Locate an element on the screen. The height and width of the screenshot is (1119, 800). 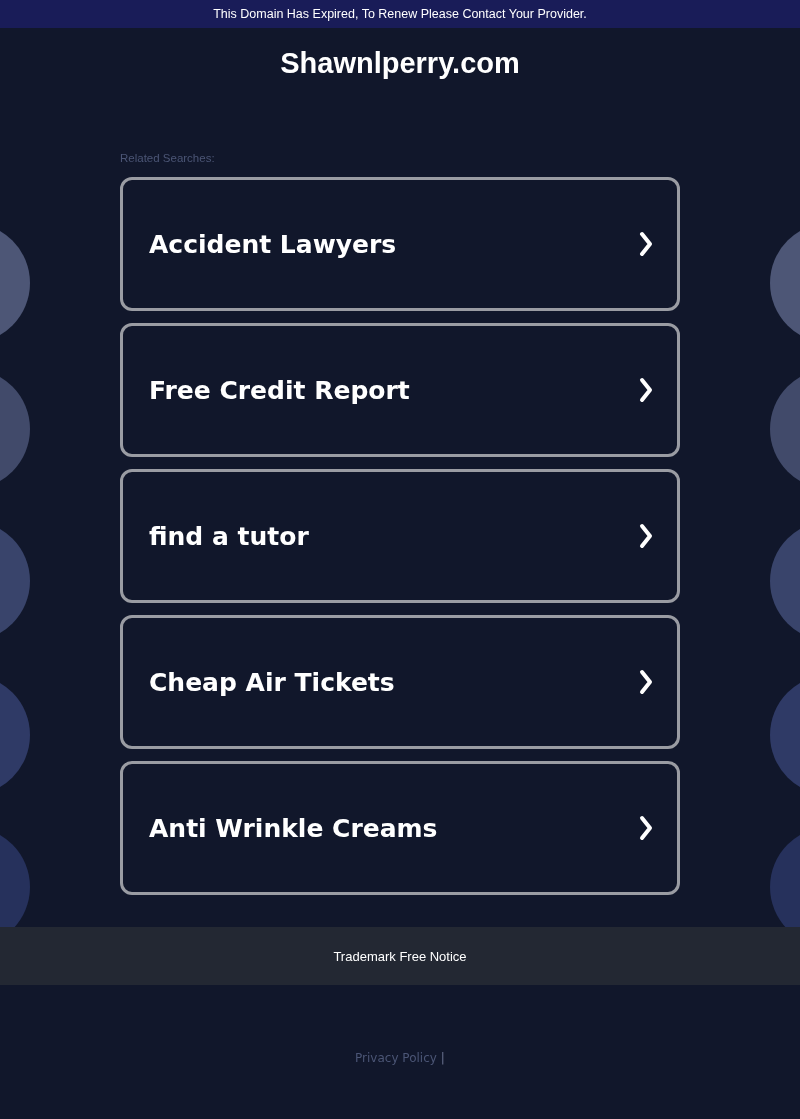
trademark-notice: Trademark Free Notice is located at coordinates (400, 956).